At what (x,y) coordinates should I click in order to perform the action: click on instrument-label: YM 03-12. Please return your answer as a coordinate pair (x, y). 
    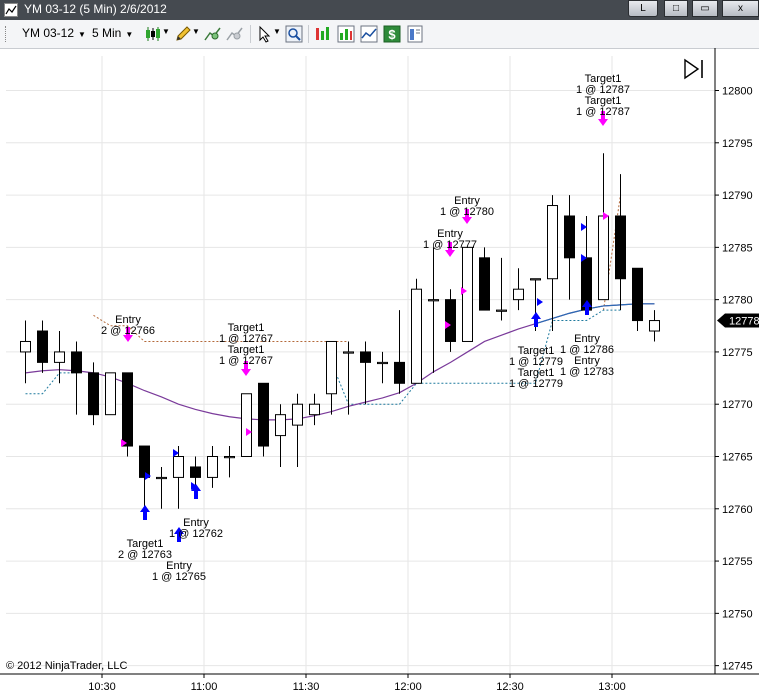
    Looking at the image, I should click on (48, 33).